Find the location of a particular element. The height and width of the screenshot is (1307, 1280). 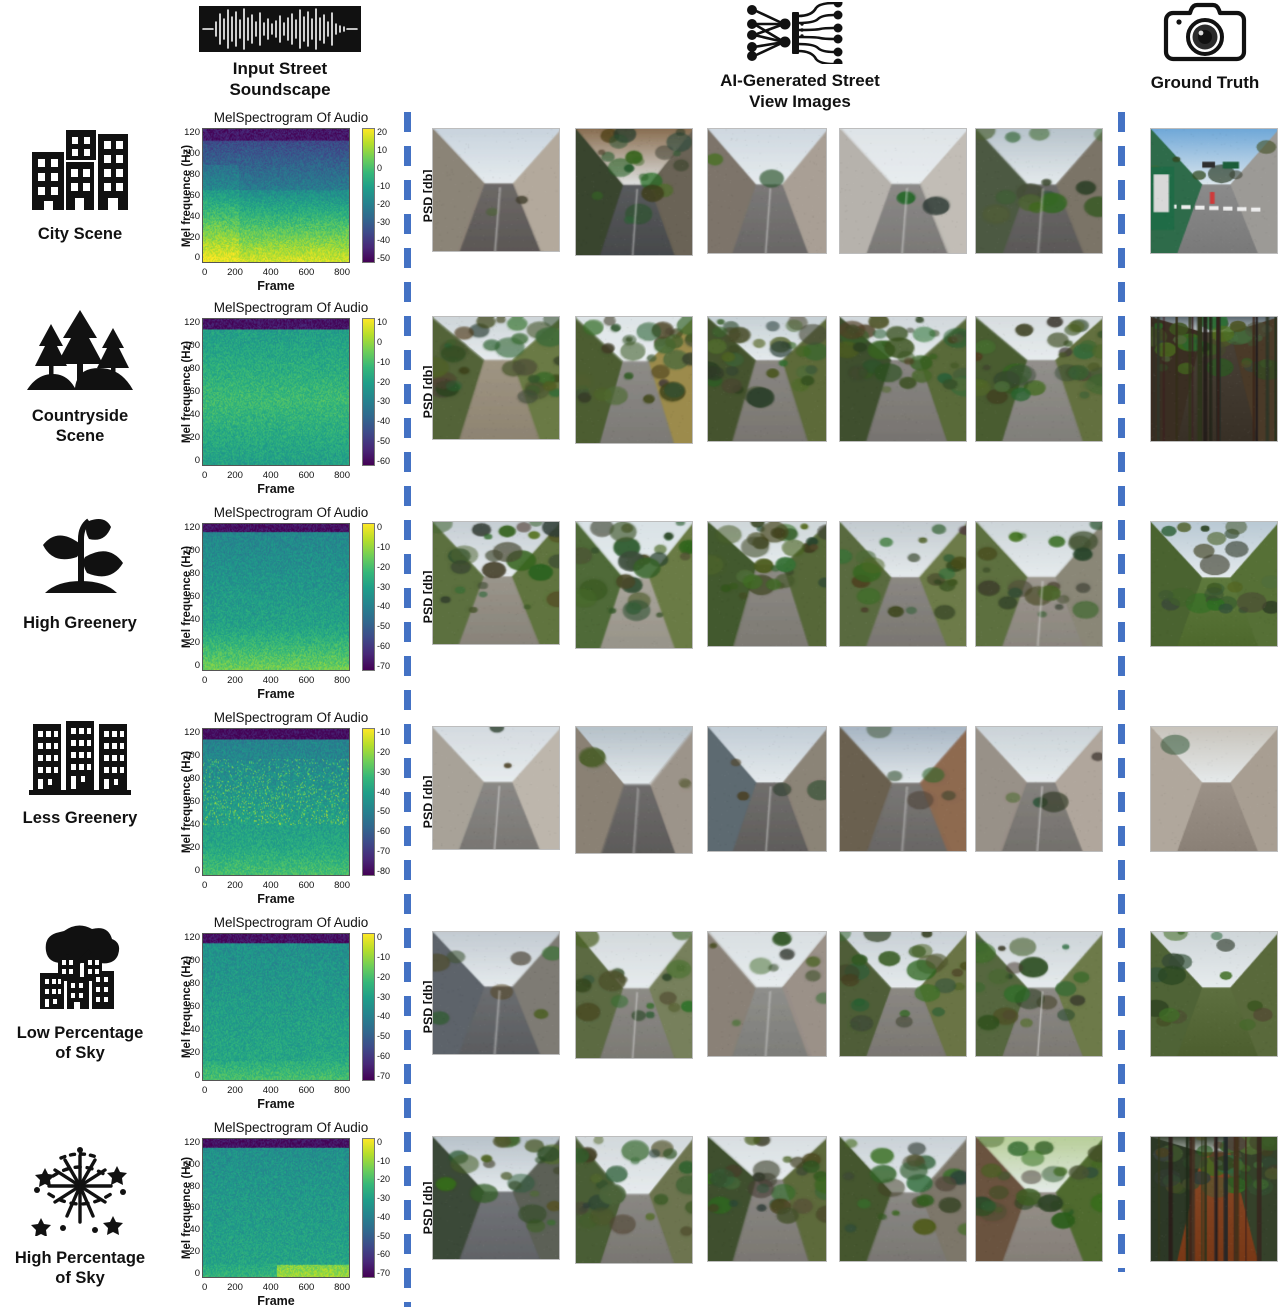

ground-truth-bamboo-forest is located at coordinates (1214, 1199).